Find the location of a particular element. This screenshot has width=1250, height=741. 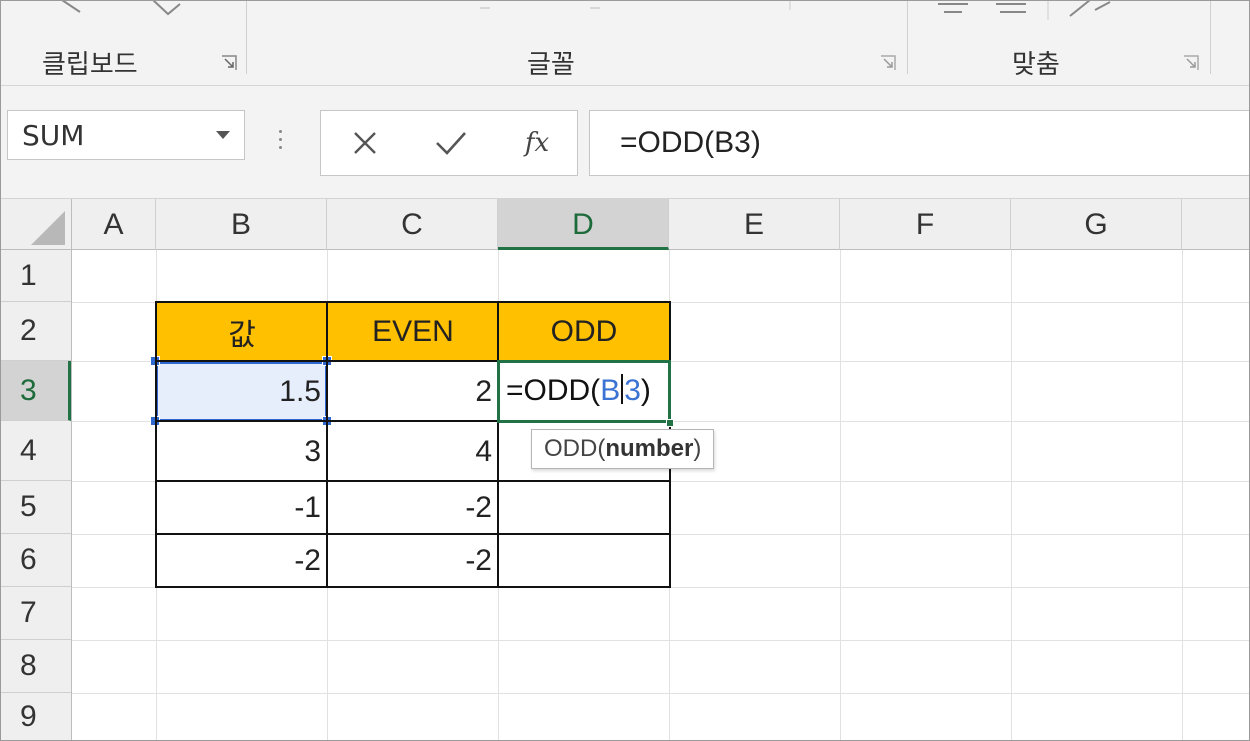

column-header-f: F is located at coordinates (925, 224).